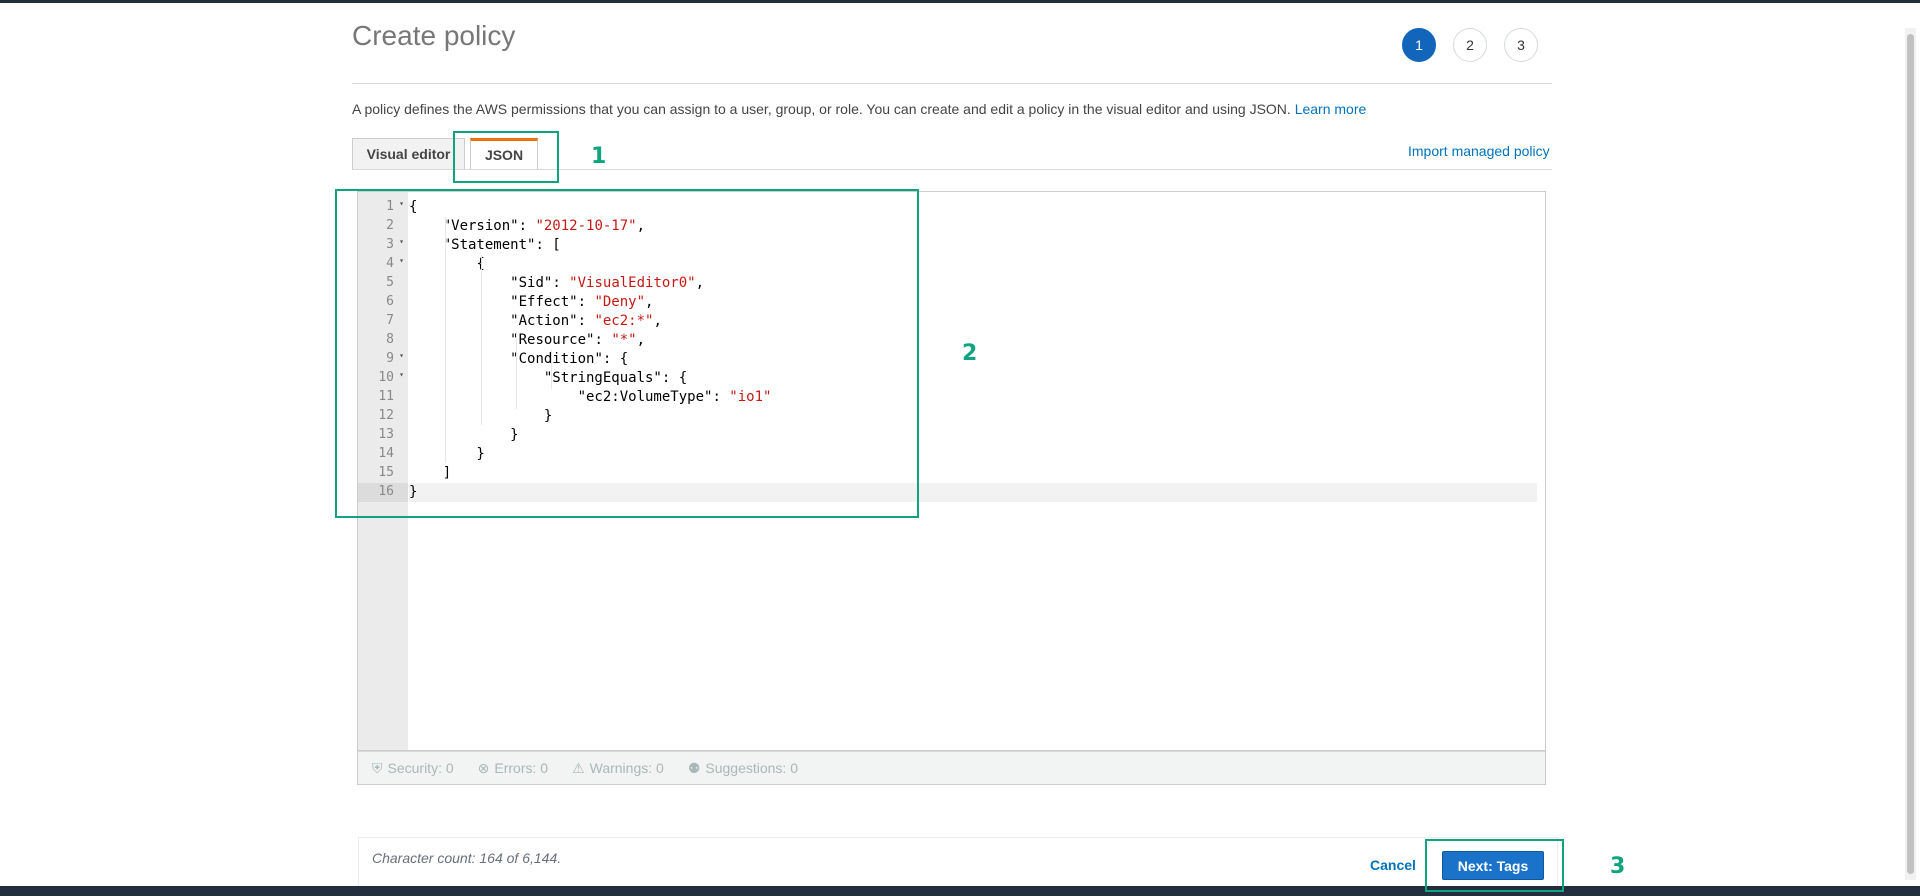 The height and width of the screenshot is (896, 1920). Describe the element at coordinates (694, 767) in the screenshot. I see `lightbulb-icon: ⚉` at that location.